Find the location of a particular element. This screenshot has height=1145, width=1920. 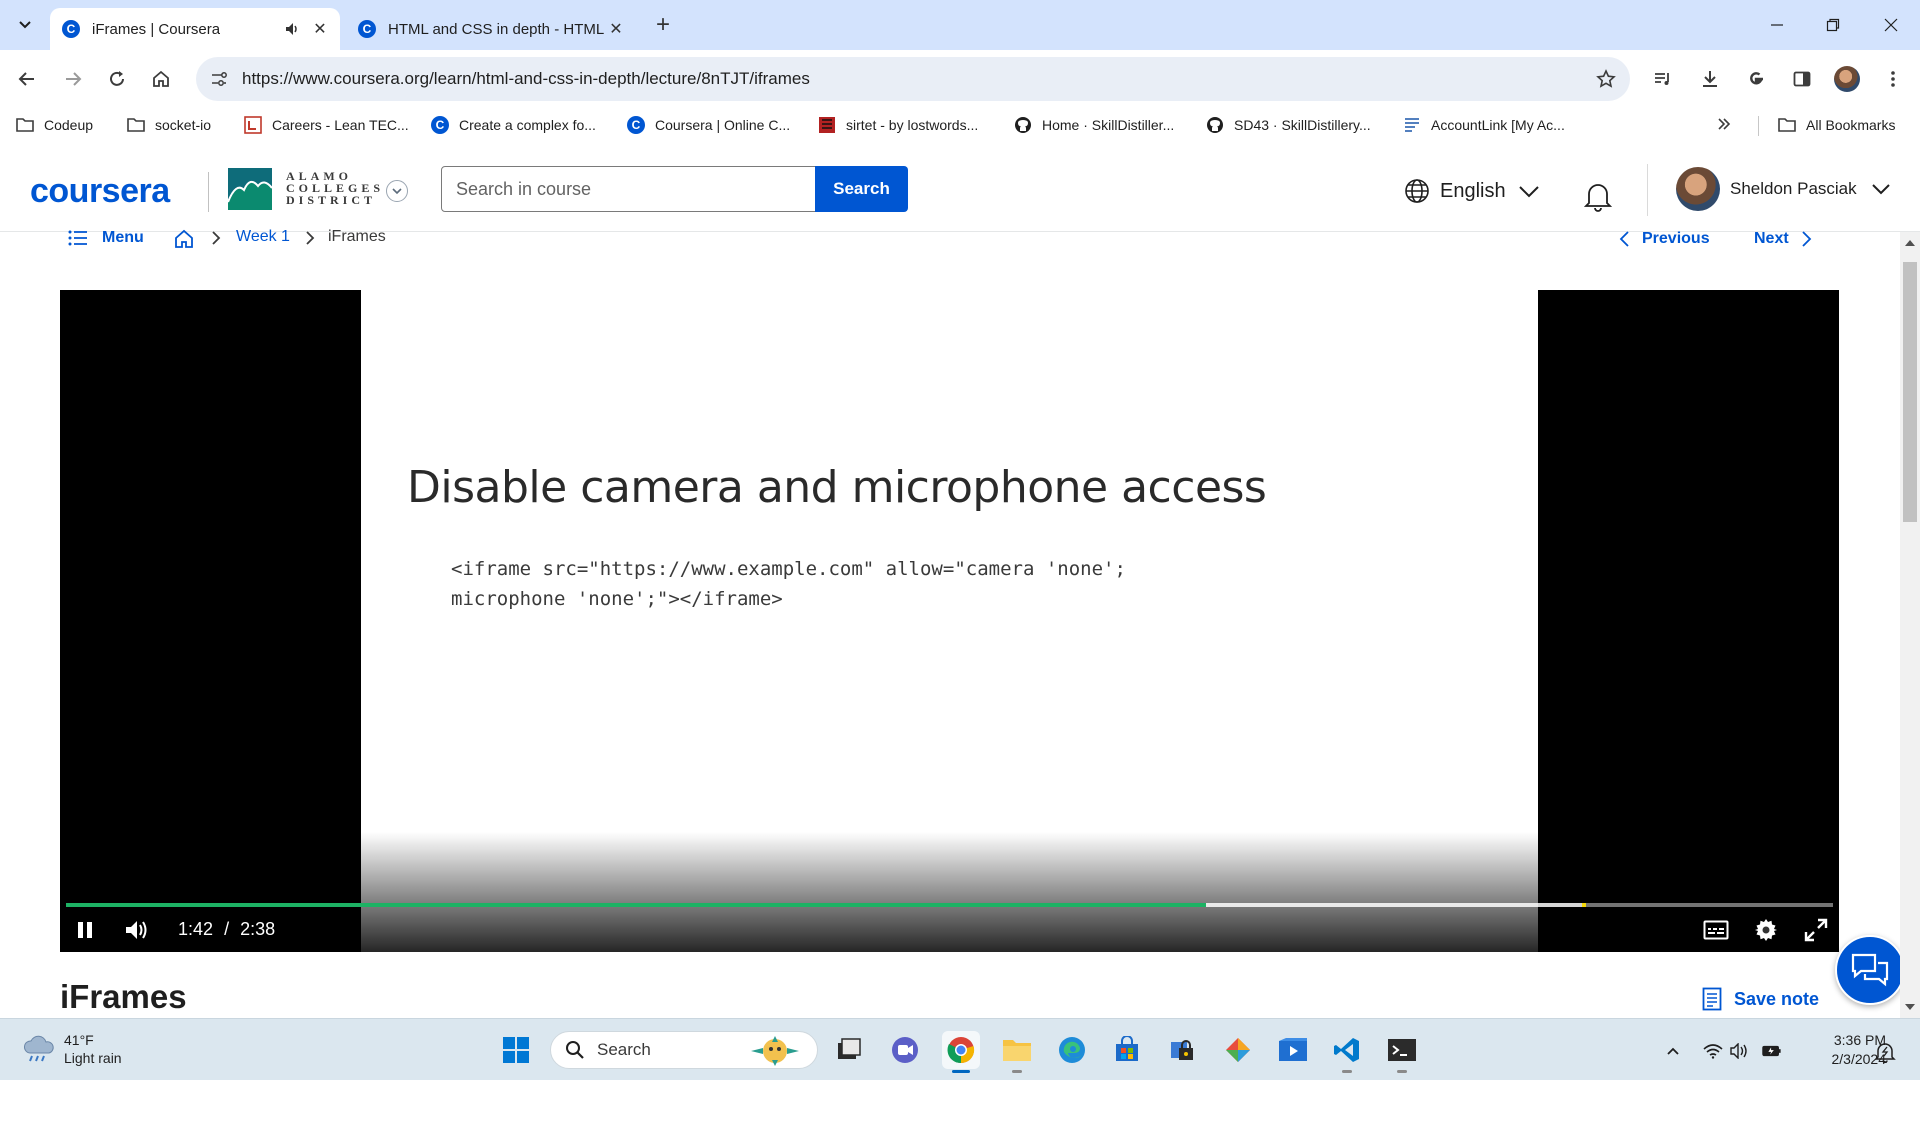

browser-tab: C HTML and CSS in depth - HTML ✕ is located at coordinates (491, 29).